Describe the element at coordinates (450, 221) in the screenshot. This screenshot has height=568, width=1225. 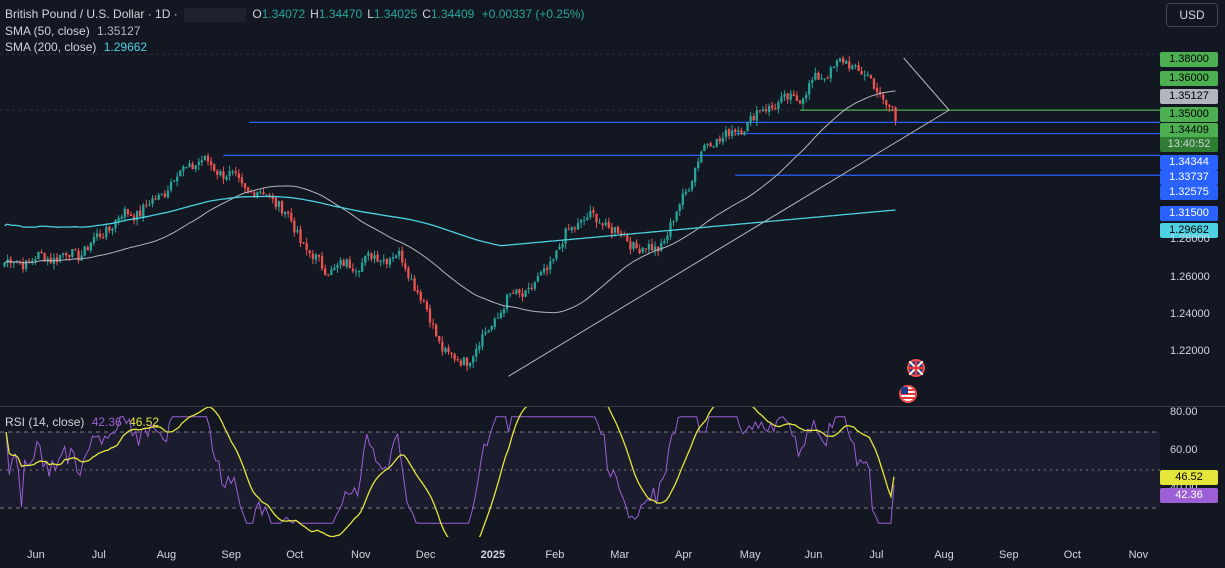
I see `sma200-line` at that location.